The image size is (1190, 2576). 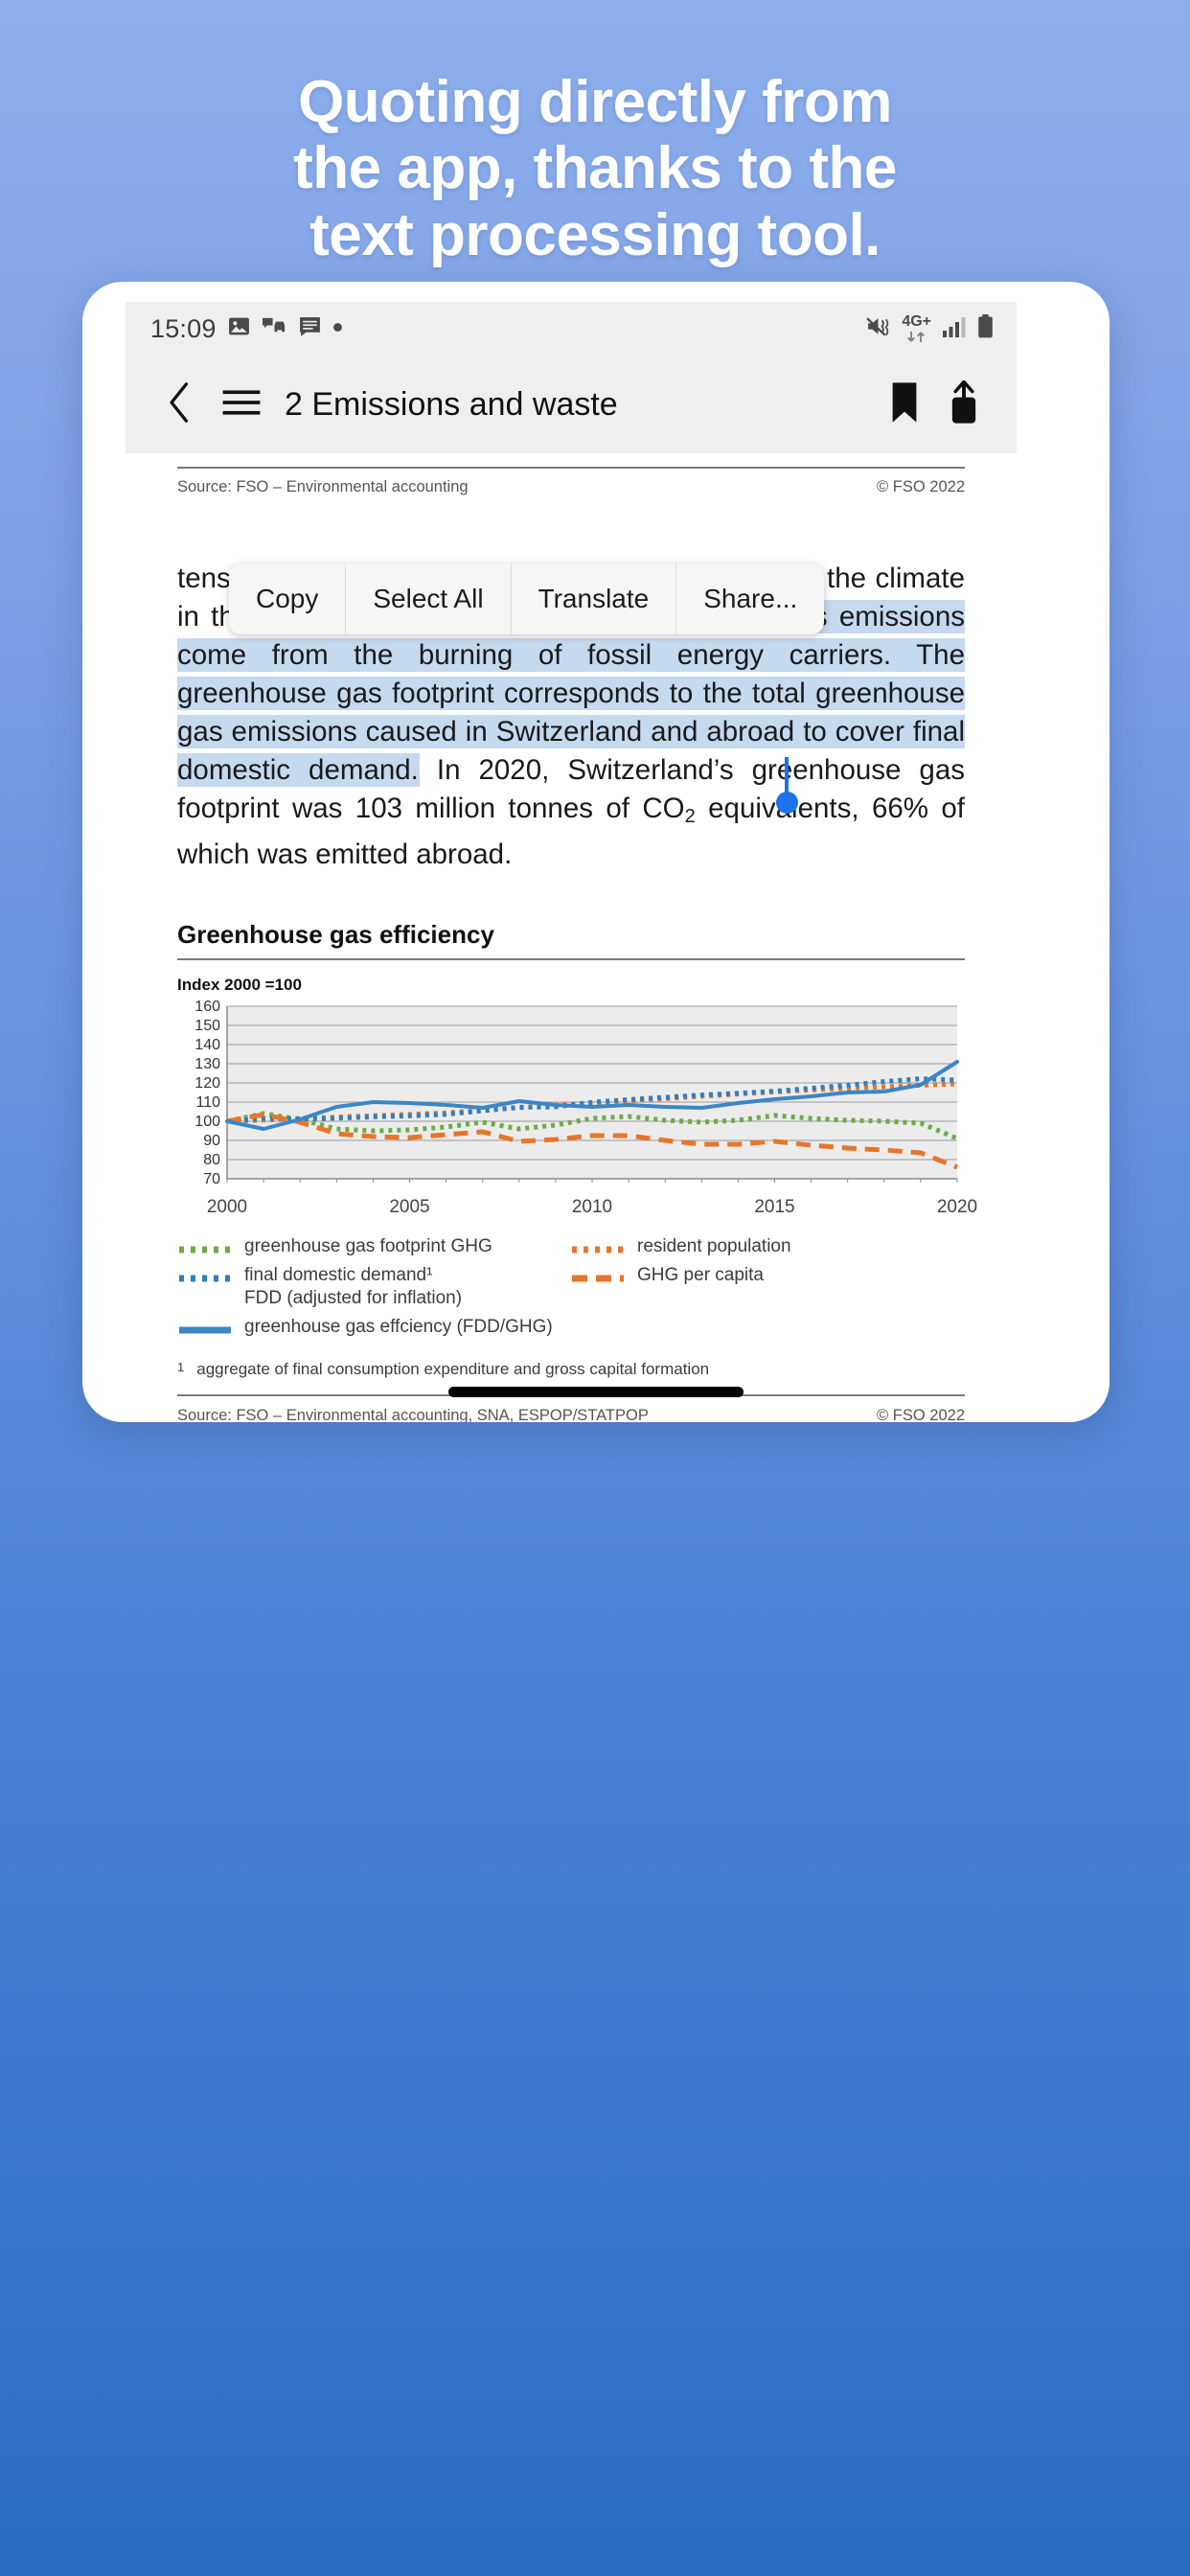 I want to click on message-icon, so click(x=310, y=328).